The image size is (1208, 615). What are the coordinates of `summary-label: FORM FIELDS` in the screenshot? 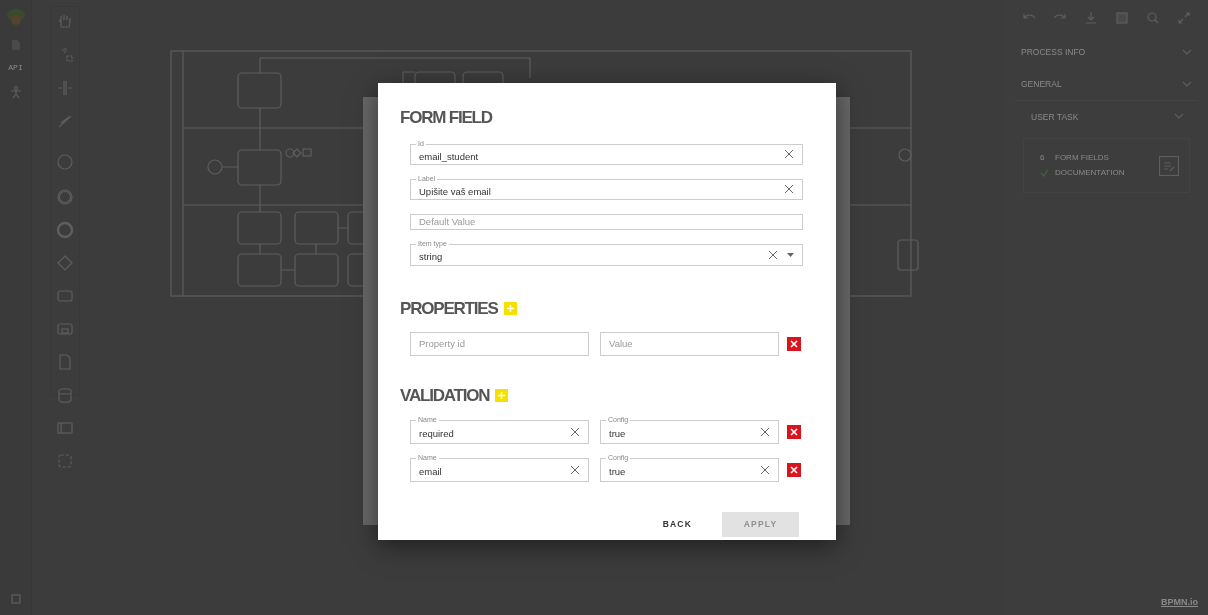 It's located at (1082, 158).